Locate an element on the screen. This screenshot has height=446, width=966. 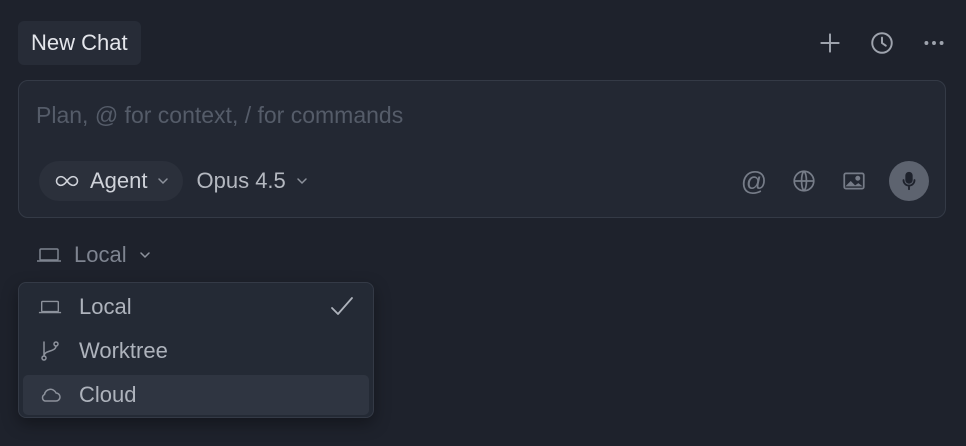
environment-dropdown: Local Worktree Cloud is located at coordinates (196, 350).